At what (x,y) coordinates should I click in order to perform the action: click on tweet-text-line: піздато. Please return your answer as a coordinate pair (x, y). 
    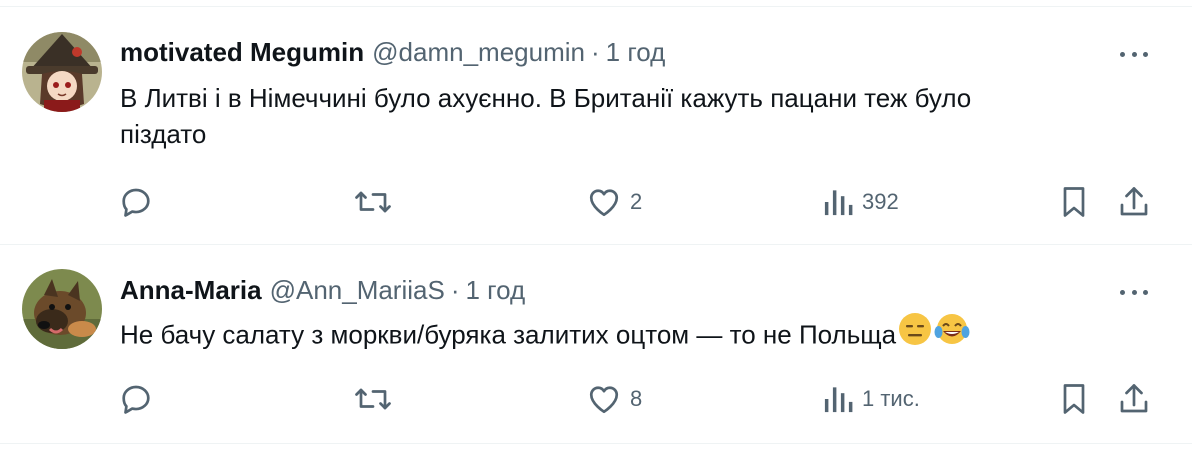
    Looking at the image, I should click on (163, 134).